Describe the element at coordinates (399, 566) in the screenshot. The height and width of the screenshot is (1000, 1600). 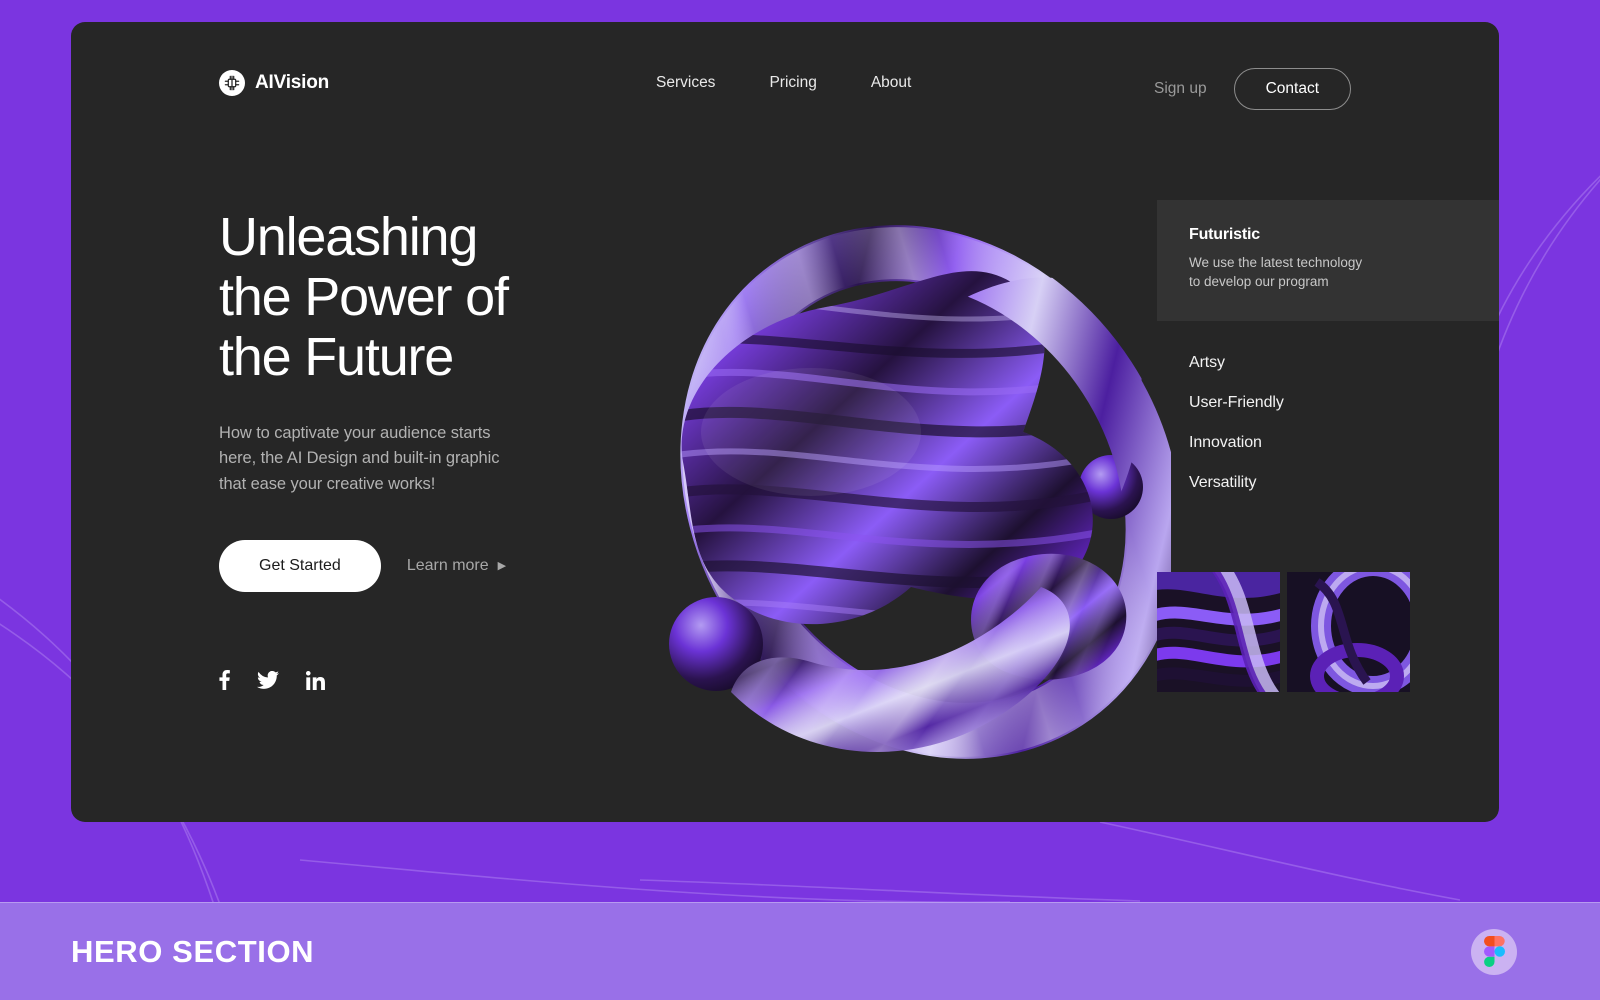
I see `cta-row: Get Started Learn more ▶` at that location.